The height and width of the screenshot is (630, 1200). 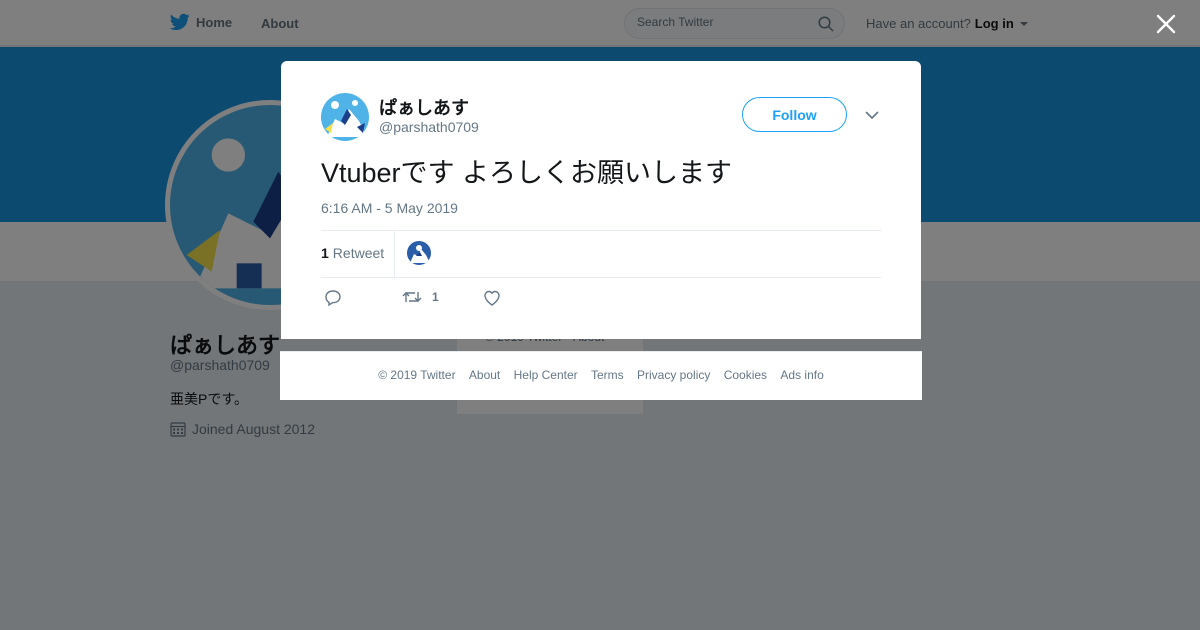 I want to click on tweet-author-name: ぱぁしあす, so click(x=424, y=107).